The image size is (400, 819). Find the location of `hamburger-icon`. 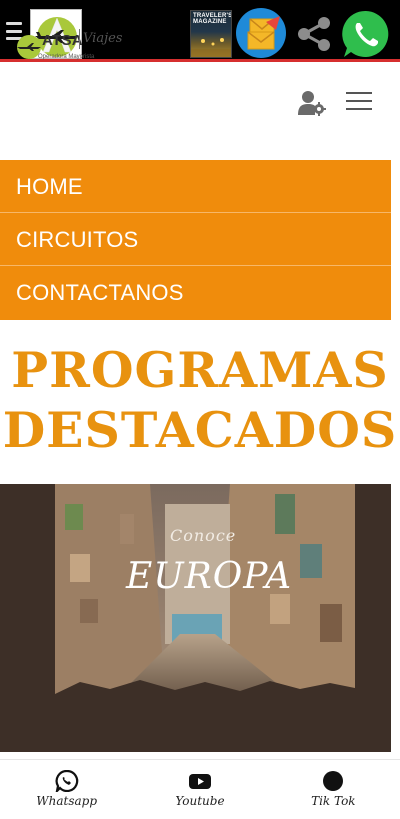

hamburger-icon is located at coordinates (359, 101).